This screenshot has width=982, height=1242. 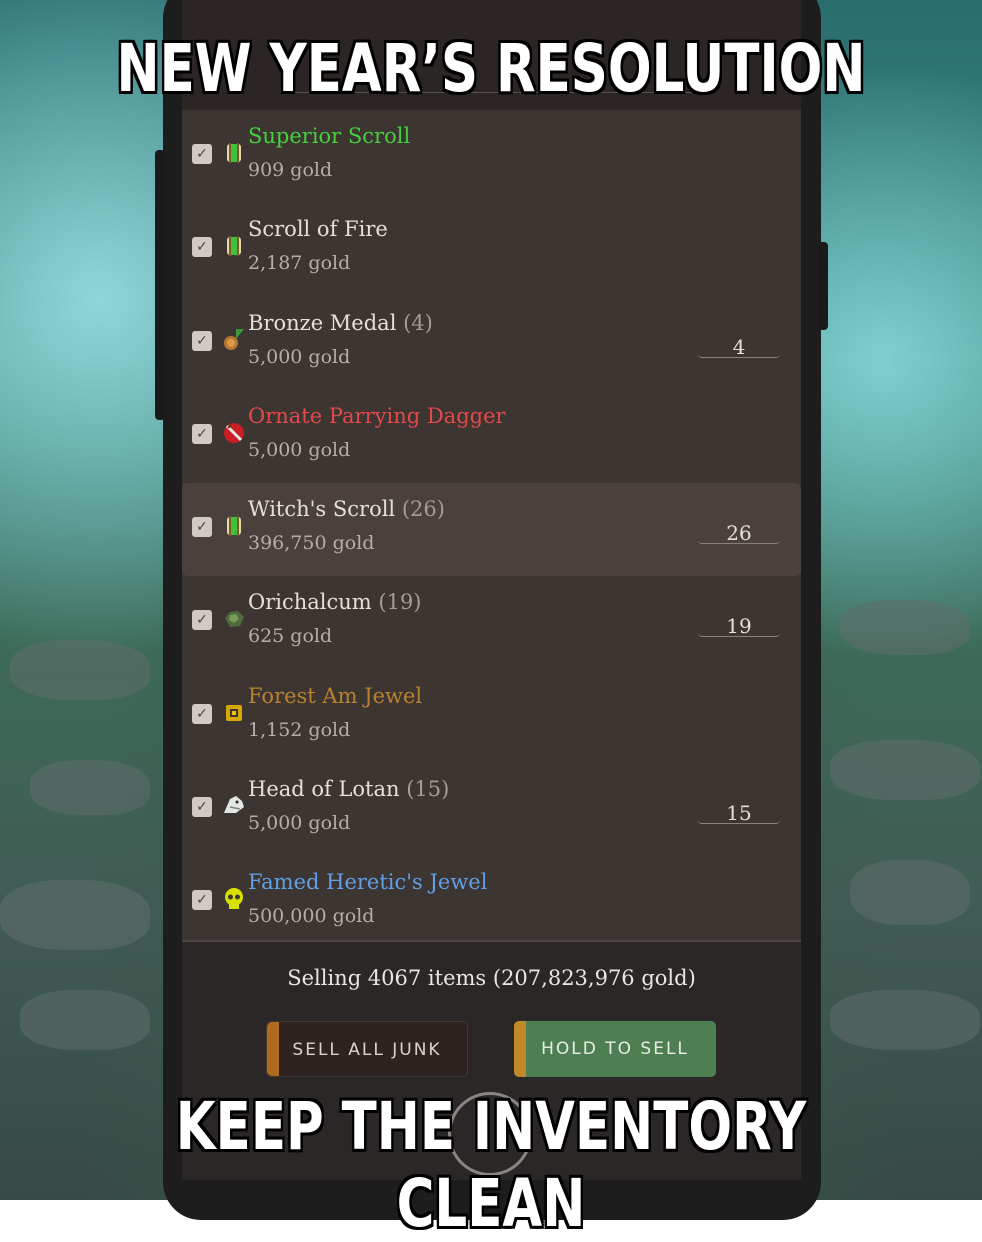 What do you see at coordinates (491, 343) in the screenshot?
I see `item-row: ✓ Bronze Medal (4) 5,000 gold 4` at bounding box center [491, 343].